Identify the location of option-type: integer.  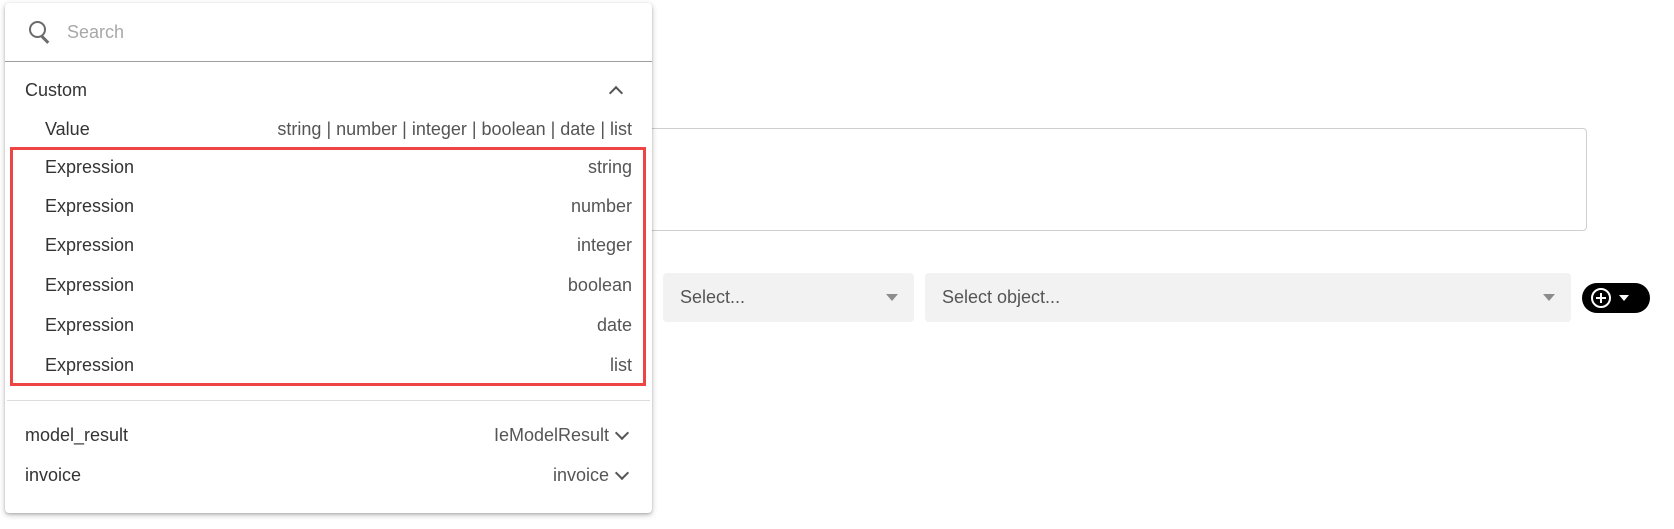
(604, 244).